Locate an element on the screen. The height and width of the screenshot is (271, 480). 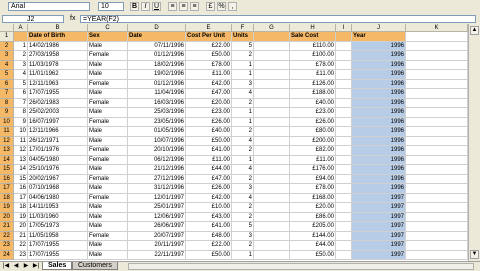
table-cell: 19/02/1996 is located at coordinates (157, 75).